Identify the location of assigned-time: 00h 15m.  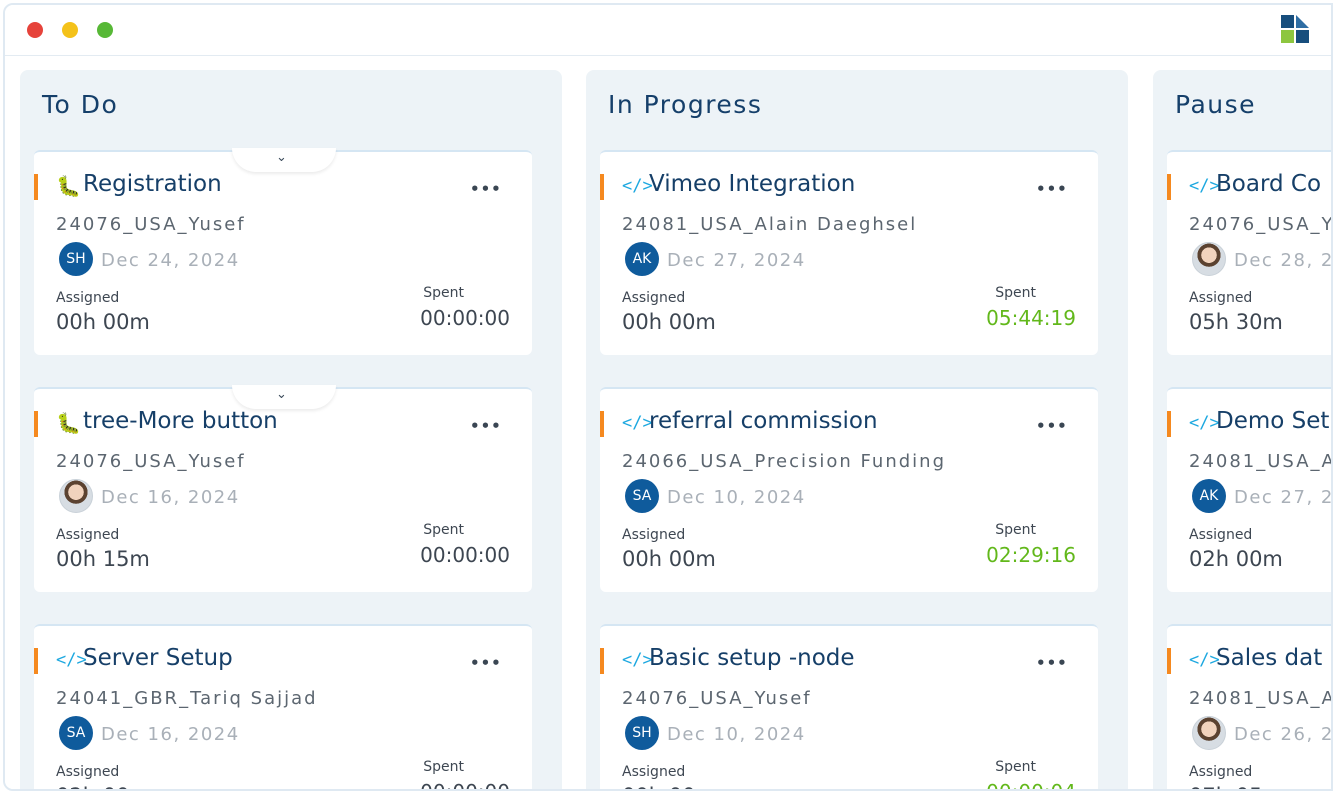
(103, 559).